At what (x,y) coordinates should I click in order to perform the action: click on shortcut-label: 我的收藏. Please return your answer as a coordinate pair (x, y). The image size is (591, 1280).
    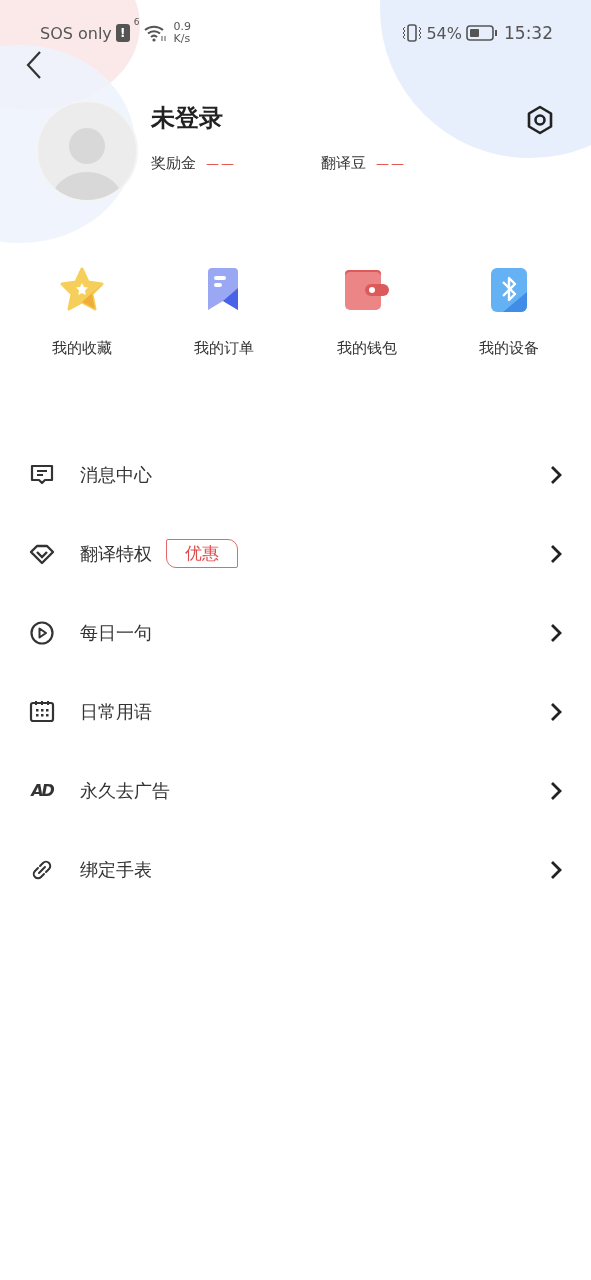
    Looking at the image, I should click on (82, 348).